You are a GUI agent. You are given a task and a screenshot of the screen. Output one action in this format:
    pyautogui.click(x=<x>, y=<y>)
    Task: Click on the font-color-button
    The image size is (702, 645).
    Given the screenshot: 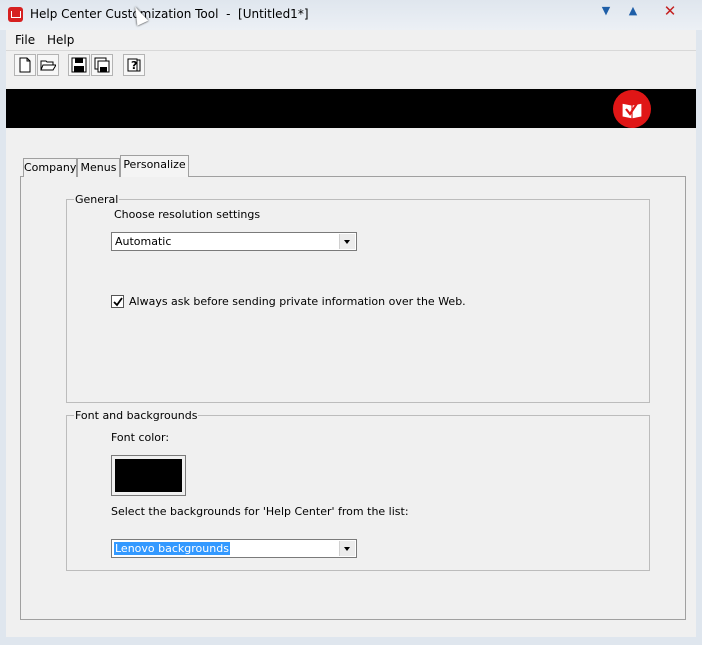 What is the action you would take?
    pyautogui.click(x=148, y=475)
    